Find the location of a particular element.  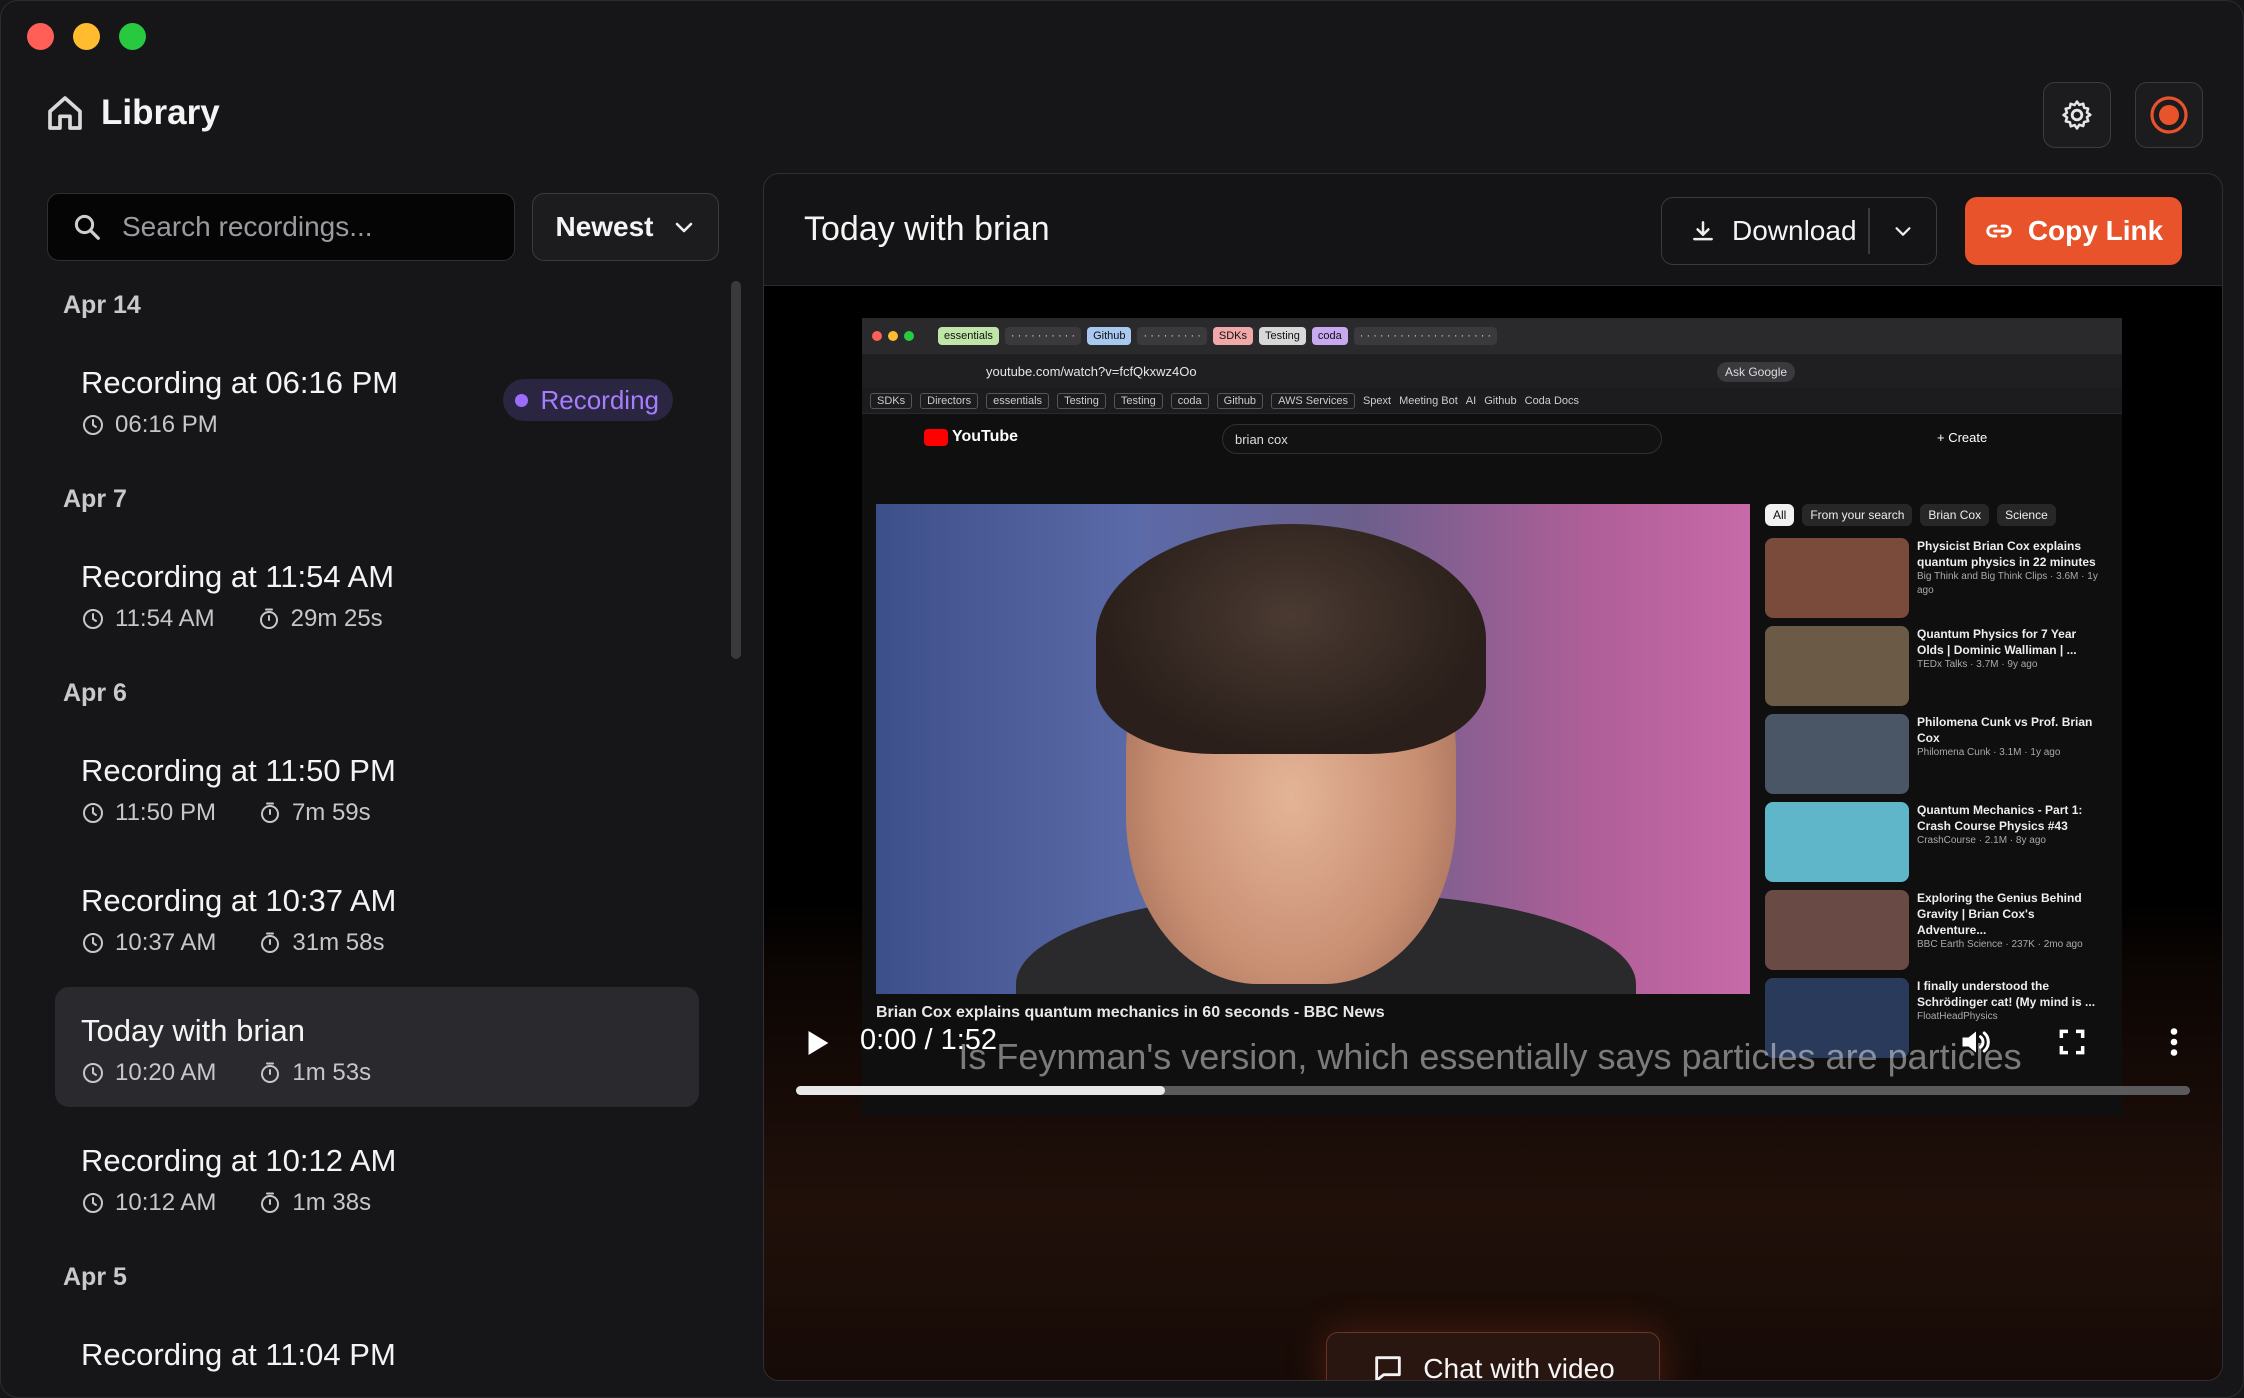

fullscreen-icon is located at coordinates (2072, 1042).